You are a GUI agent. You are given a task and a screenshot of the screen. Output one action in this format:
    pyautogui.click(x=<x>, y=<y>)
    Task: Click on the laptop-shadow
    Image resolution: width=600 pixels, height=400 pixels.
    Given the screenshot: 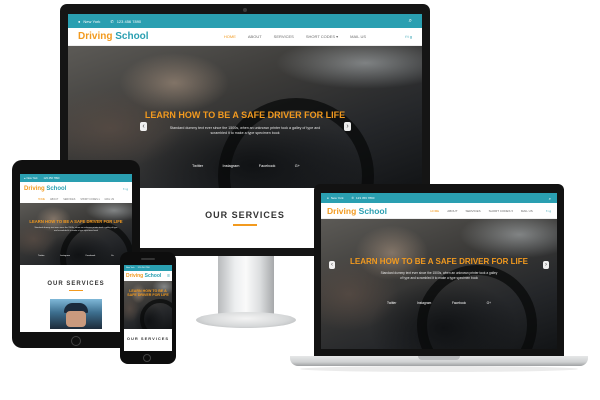 What is the action you would take?
    pyautogui.click(x=439, y=369)
    